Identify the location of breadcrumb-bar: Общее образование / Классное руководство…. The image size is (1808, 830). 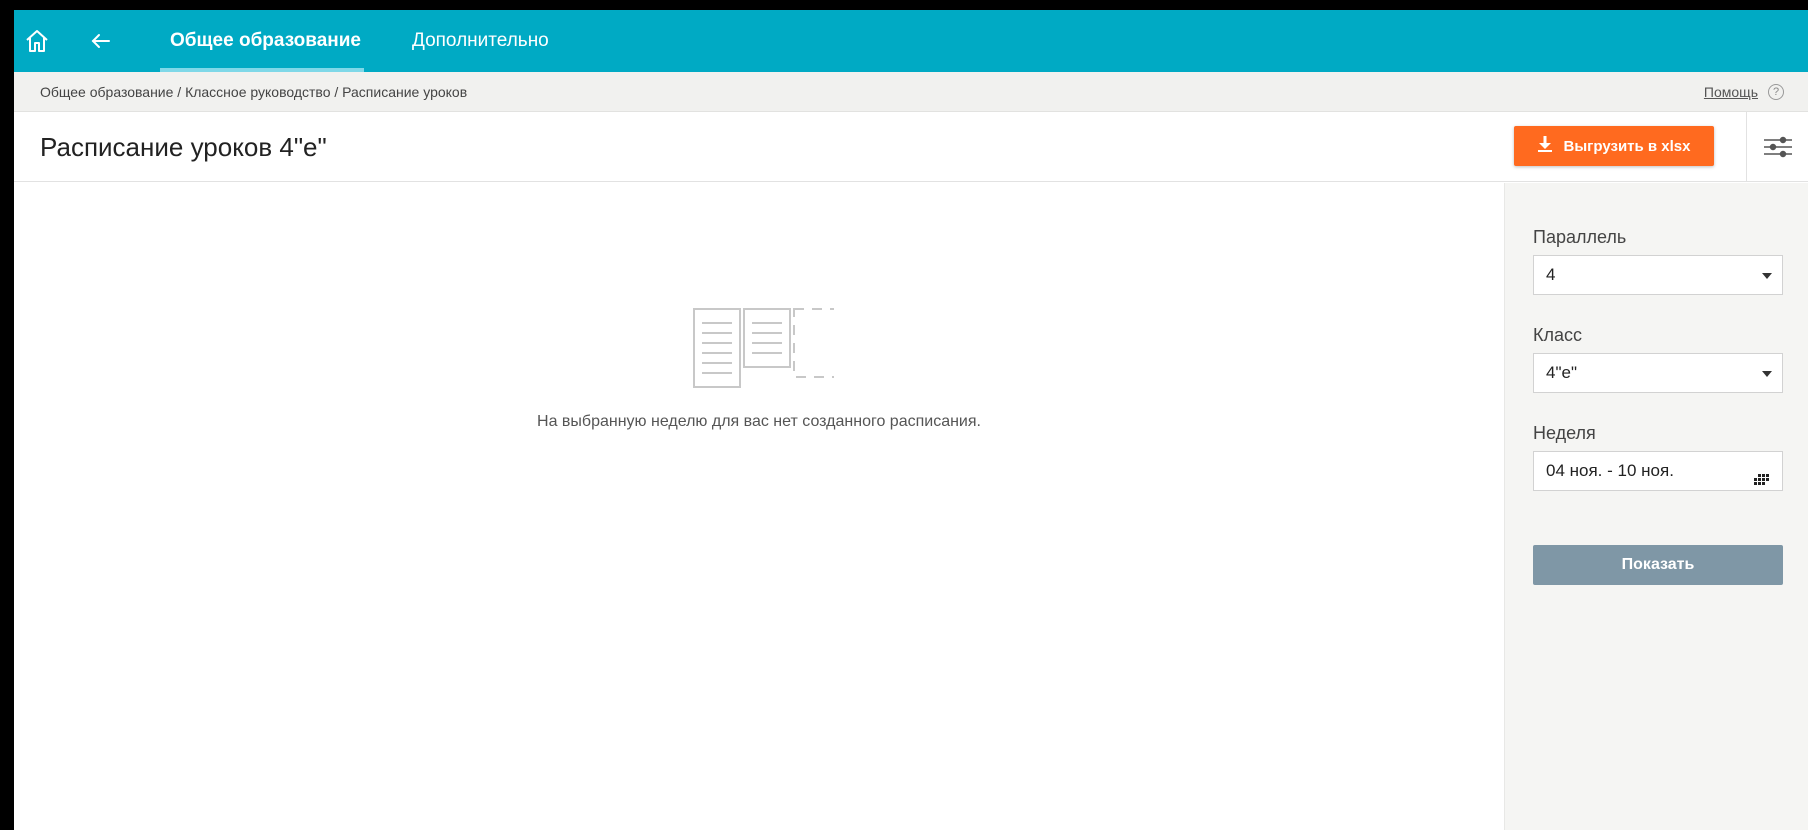
(911, 92).